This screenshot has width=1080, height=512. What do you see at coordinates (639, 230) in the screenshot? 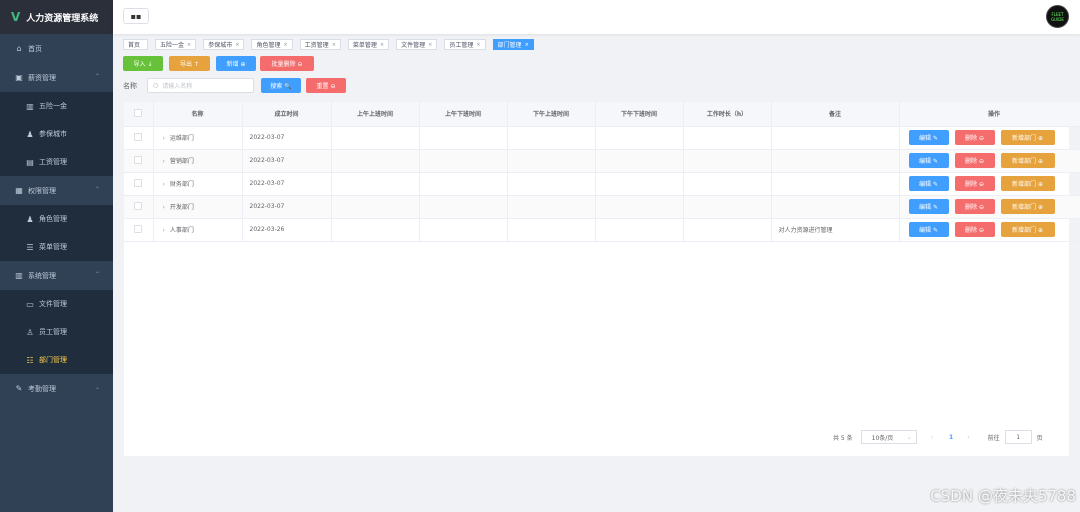
I see `cell-pm_out` at bounding box center [639, 230].